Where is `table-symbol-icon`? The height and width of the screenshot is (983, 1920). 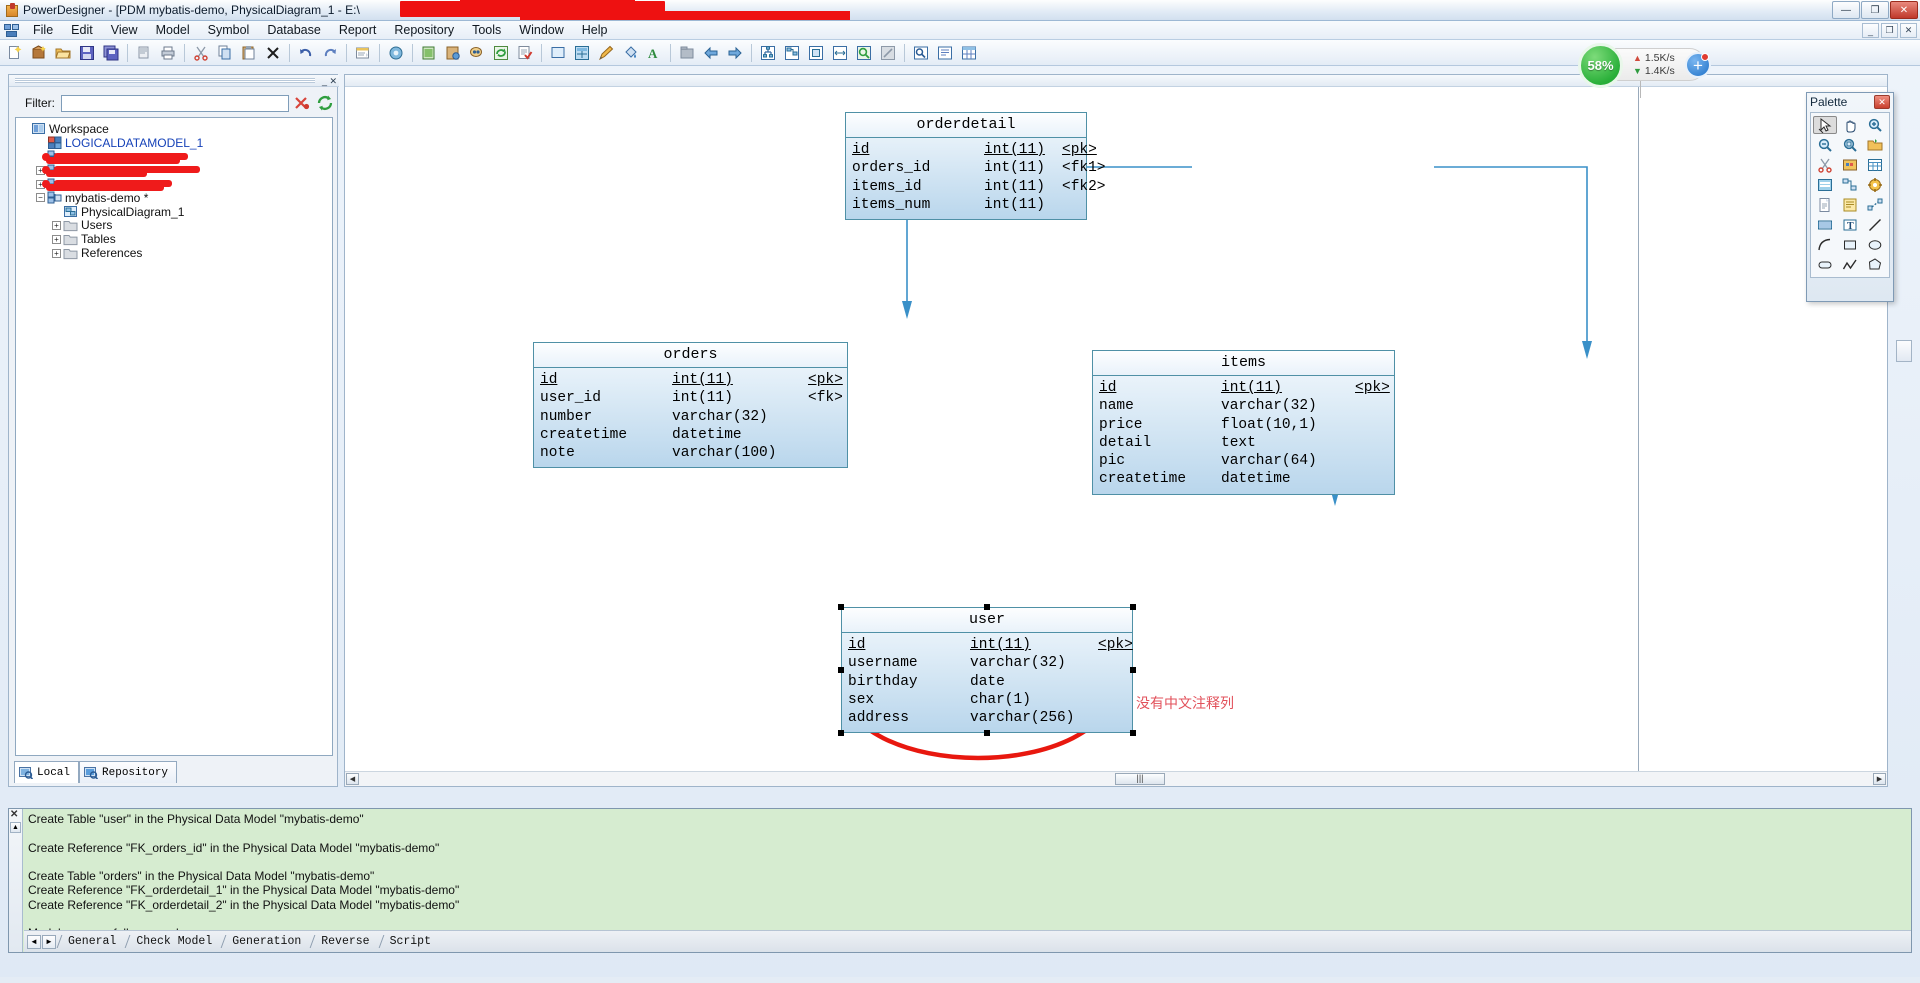 table-symbol-icon is located at coordinates (582, 53).